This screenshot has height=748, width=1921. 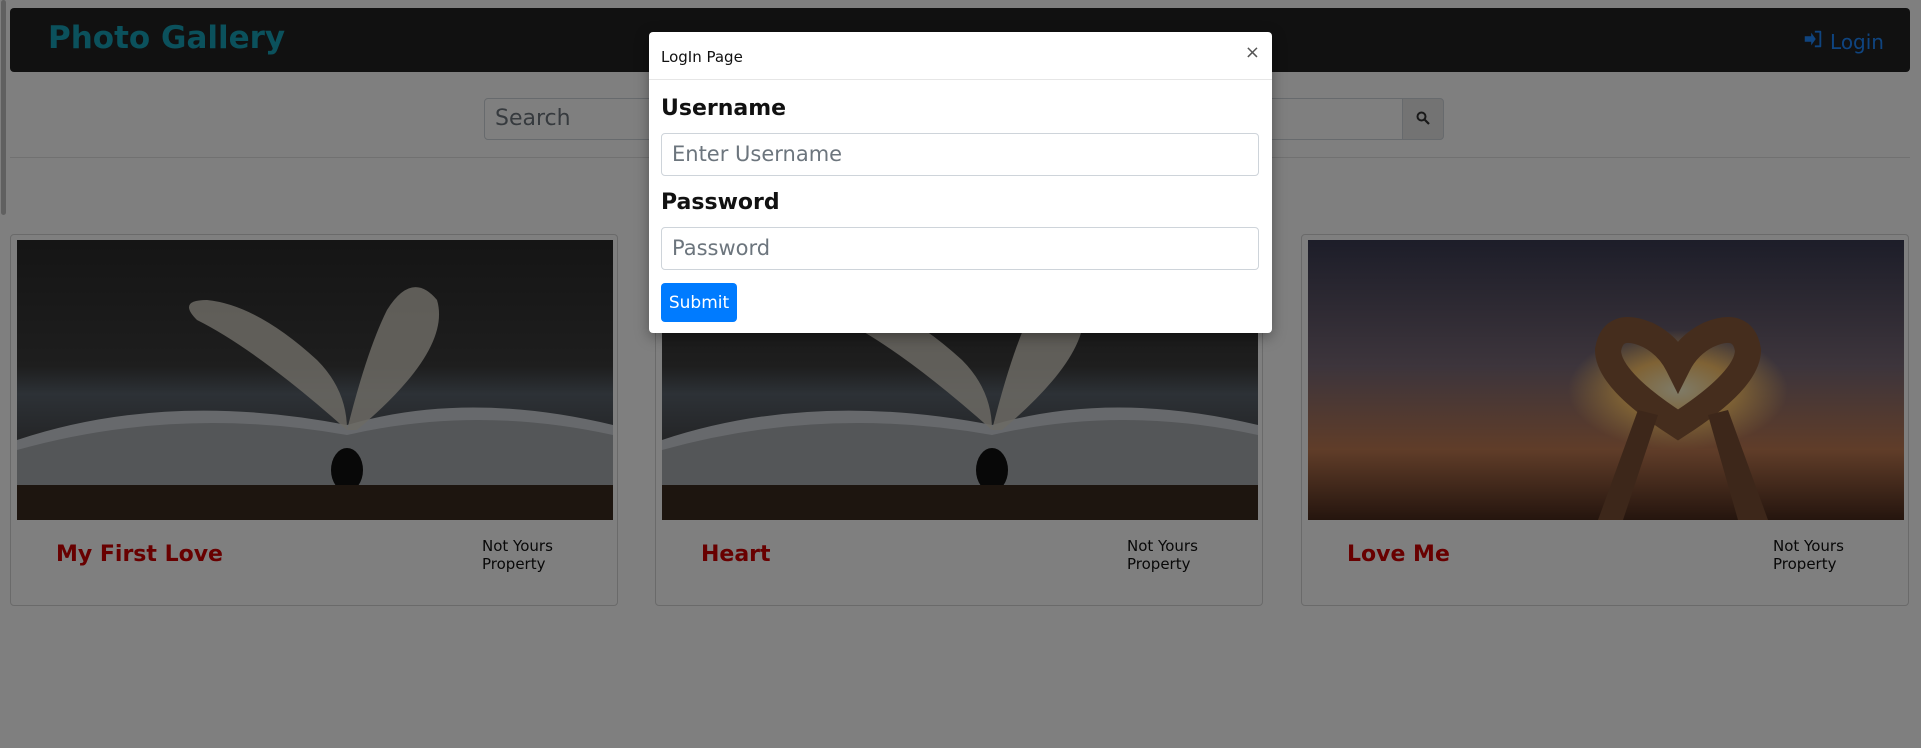 What do you see at coordinates (960, 248) in the screenshot?
I see `password-field: Password` at bounding box center [960, 248].